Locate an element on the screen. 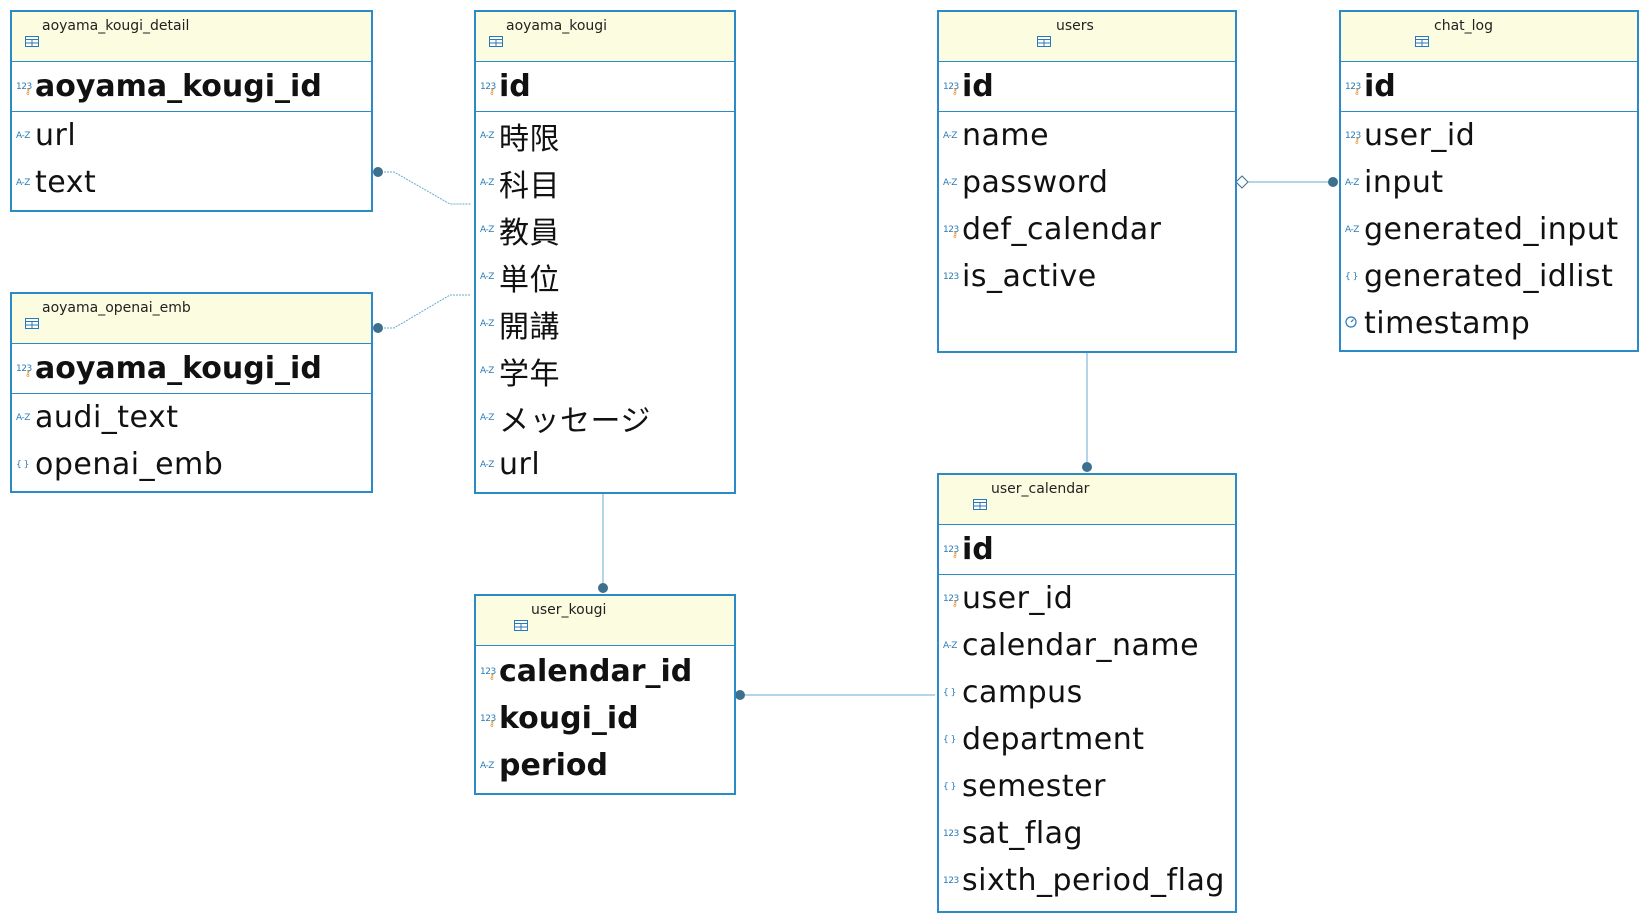  column-name: input is located at coordinates (1404, 182).